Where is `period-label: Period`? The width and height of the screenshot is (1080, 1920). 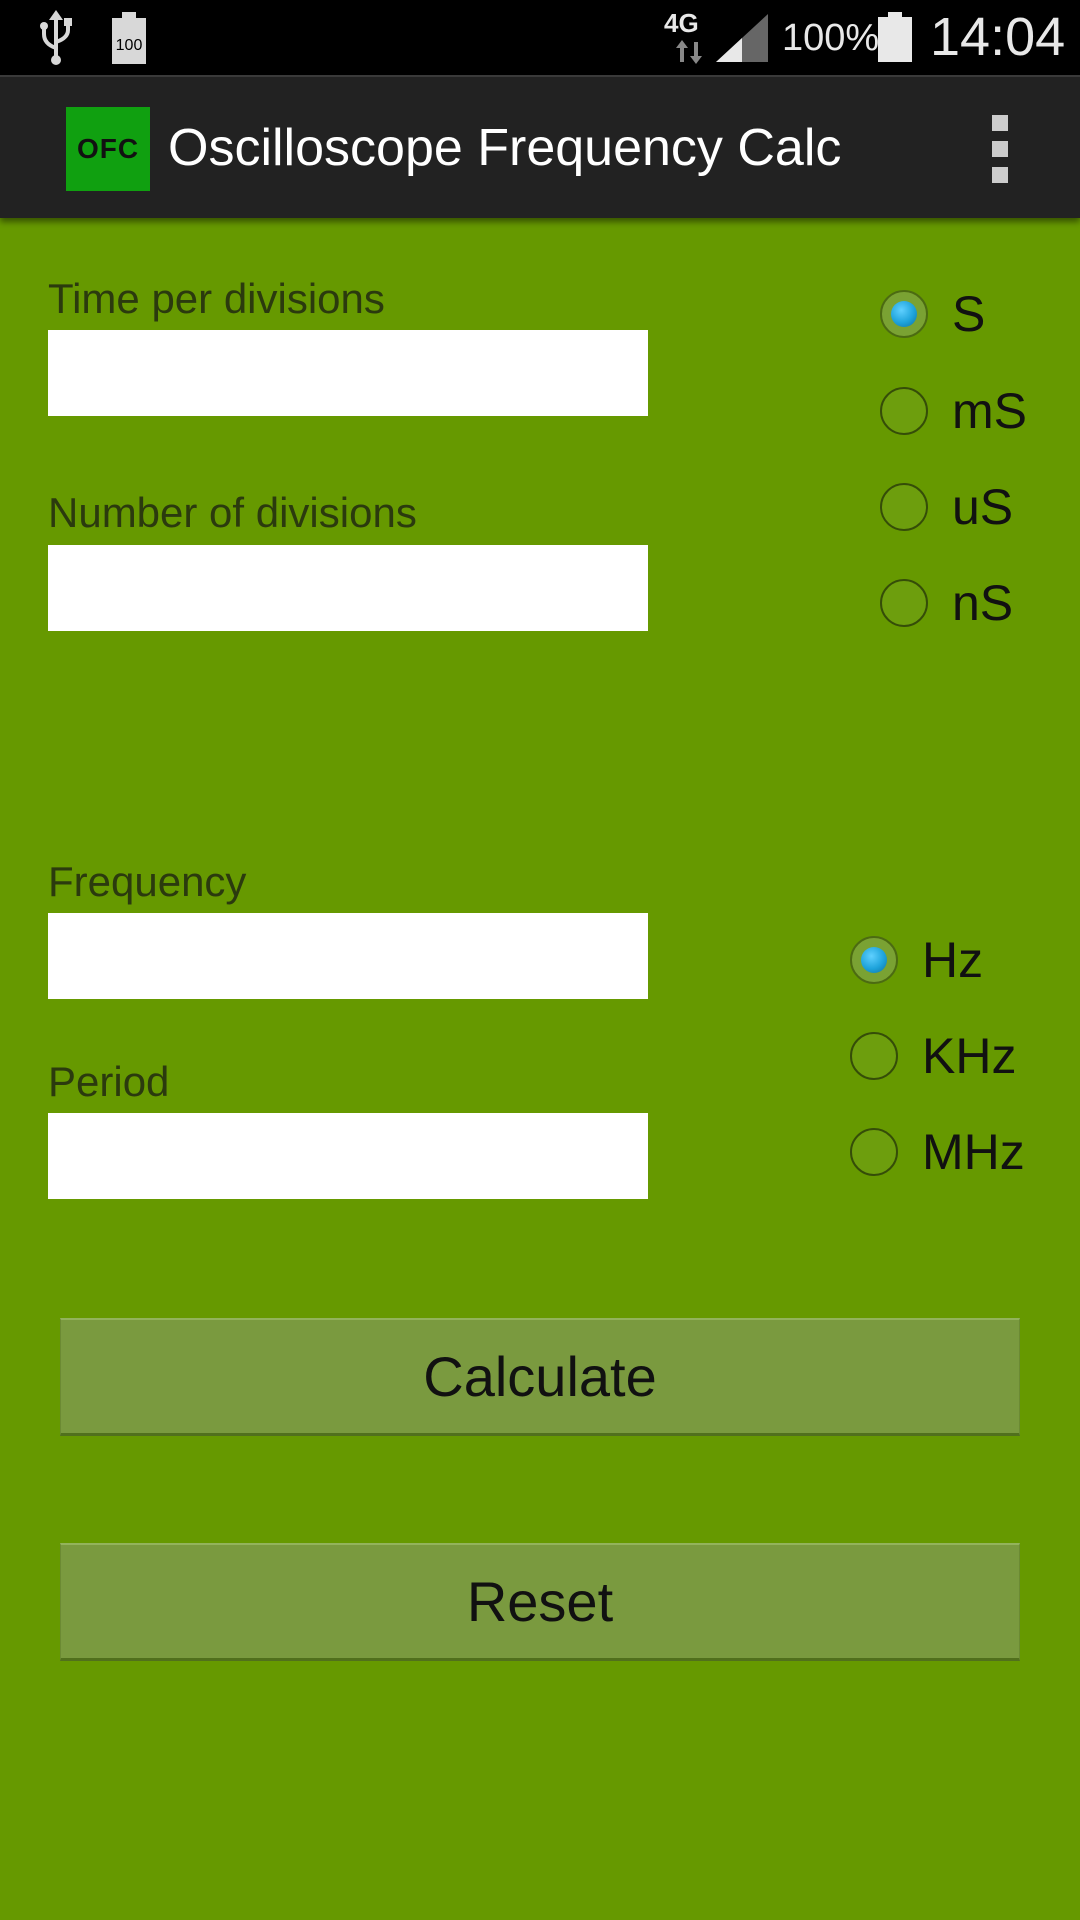 period-label: Period is located at coordinates (109, 1081).